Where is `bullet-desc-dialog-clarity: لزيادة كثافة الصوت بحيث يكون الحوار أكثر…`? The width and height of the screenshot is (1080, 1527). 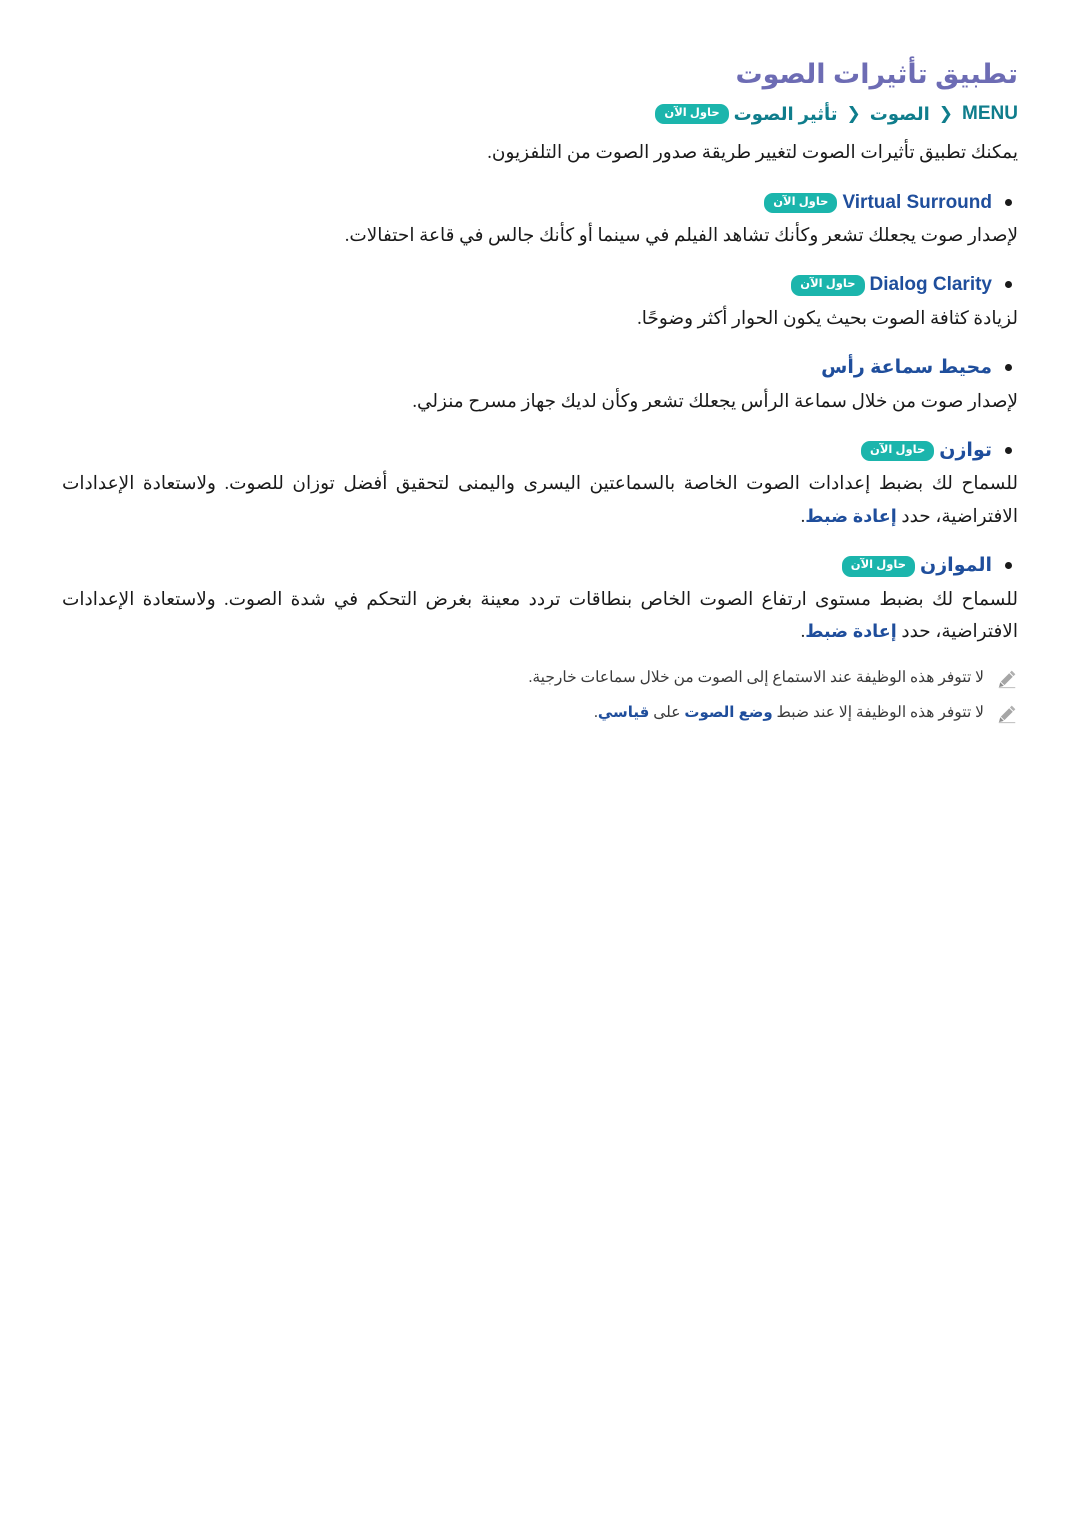 bullet-desc-dialog-clarity: لزيادة كثافة الصوت بحيث يكون الحوار أكثر… is located at coordinates (827, 318).